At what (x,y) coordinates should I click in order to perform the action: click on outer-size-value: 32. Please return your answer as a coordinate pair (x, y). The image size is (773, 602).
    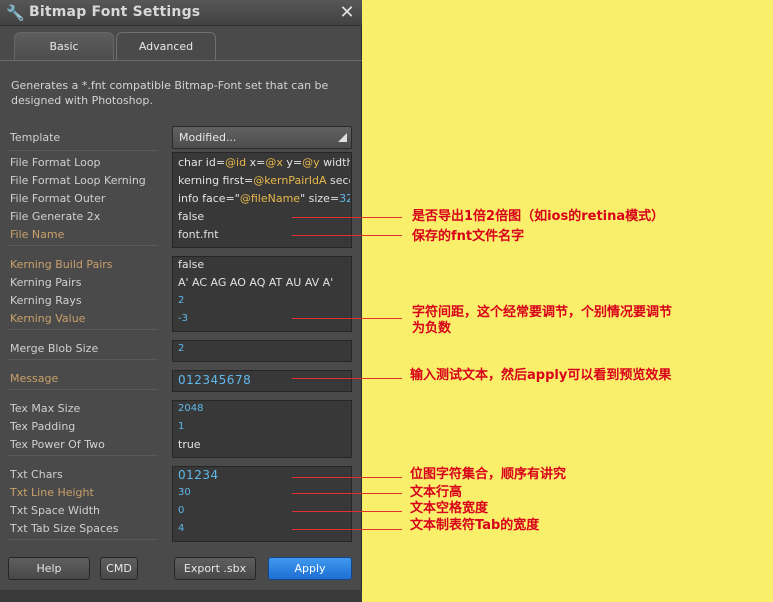
    Looking at the image, I should click on (344, 198).